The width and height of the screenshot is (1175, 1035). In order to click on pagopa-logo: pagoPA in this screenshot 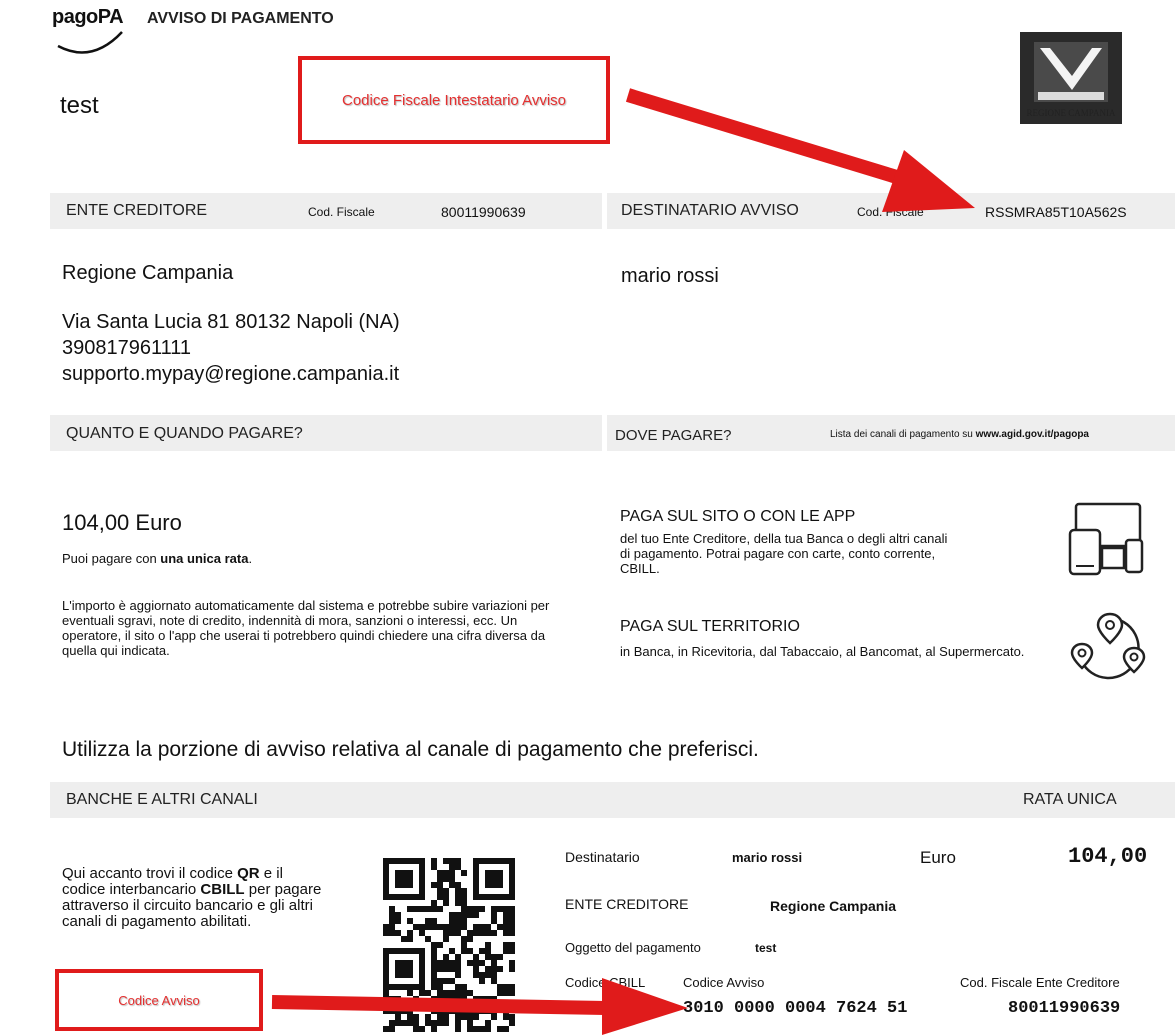, I will do `click(98, 31)`.